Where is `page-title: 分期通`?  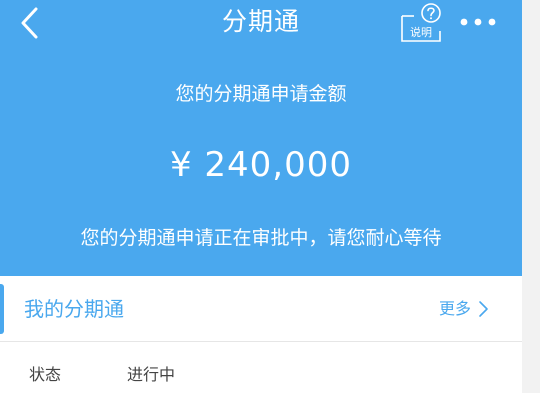
page-title: 分期通 is located at coordinates (260, 21).